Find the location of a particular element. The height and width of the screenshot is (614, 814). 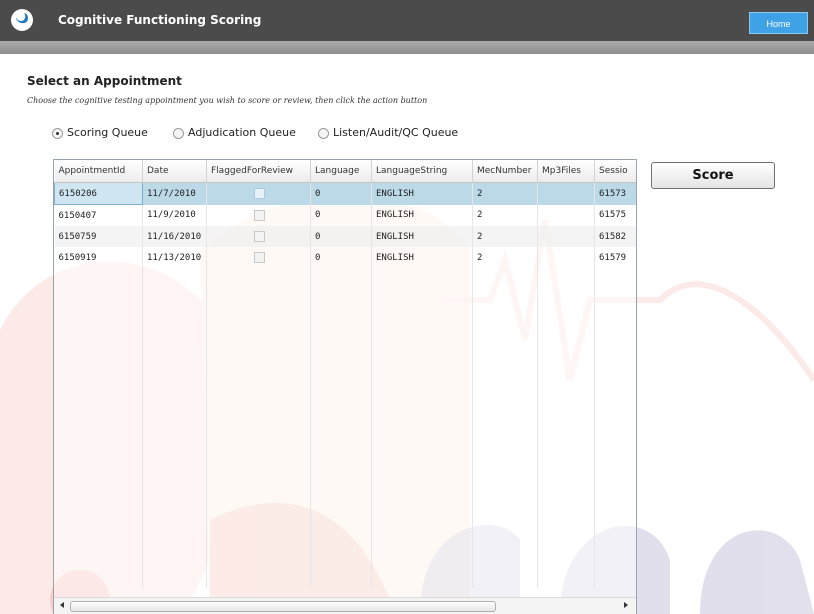

radio-listen-audit-qc-queue: Listen/Audit/QC Queue is located at coordinates (398, 133).